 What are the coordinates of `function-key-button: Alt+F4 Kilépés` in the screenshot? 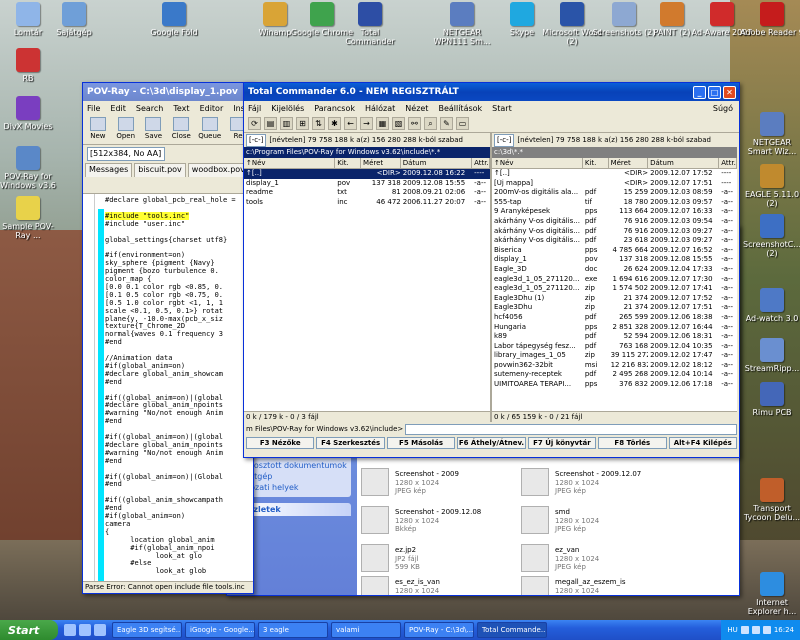 It's located at (702, 443).